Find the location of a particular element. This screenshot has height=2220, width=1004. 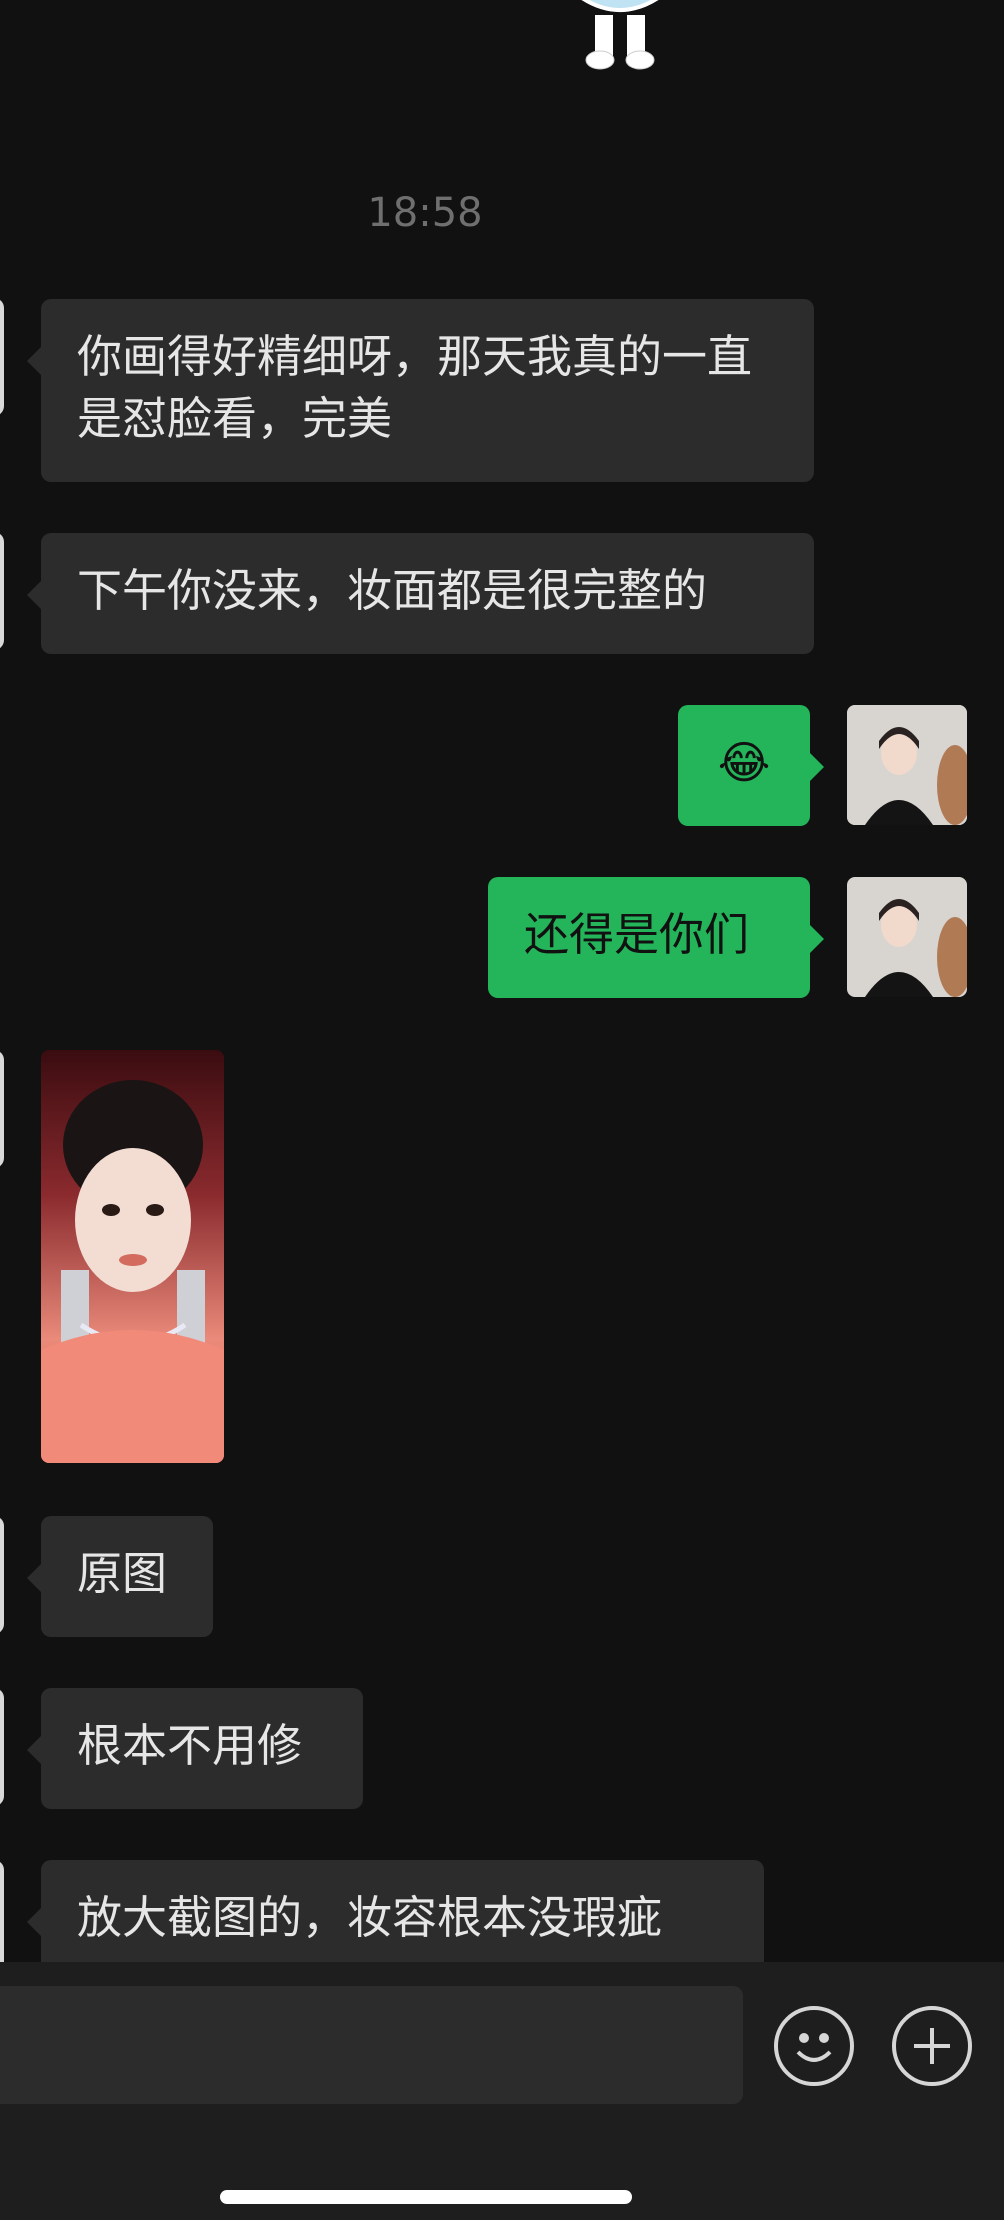

emoji-button is located at coordinates (814, 2046).